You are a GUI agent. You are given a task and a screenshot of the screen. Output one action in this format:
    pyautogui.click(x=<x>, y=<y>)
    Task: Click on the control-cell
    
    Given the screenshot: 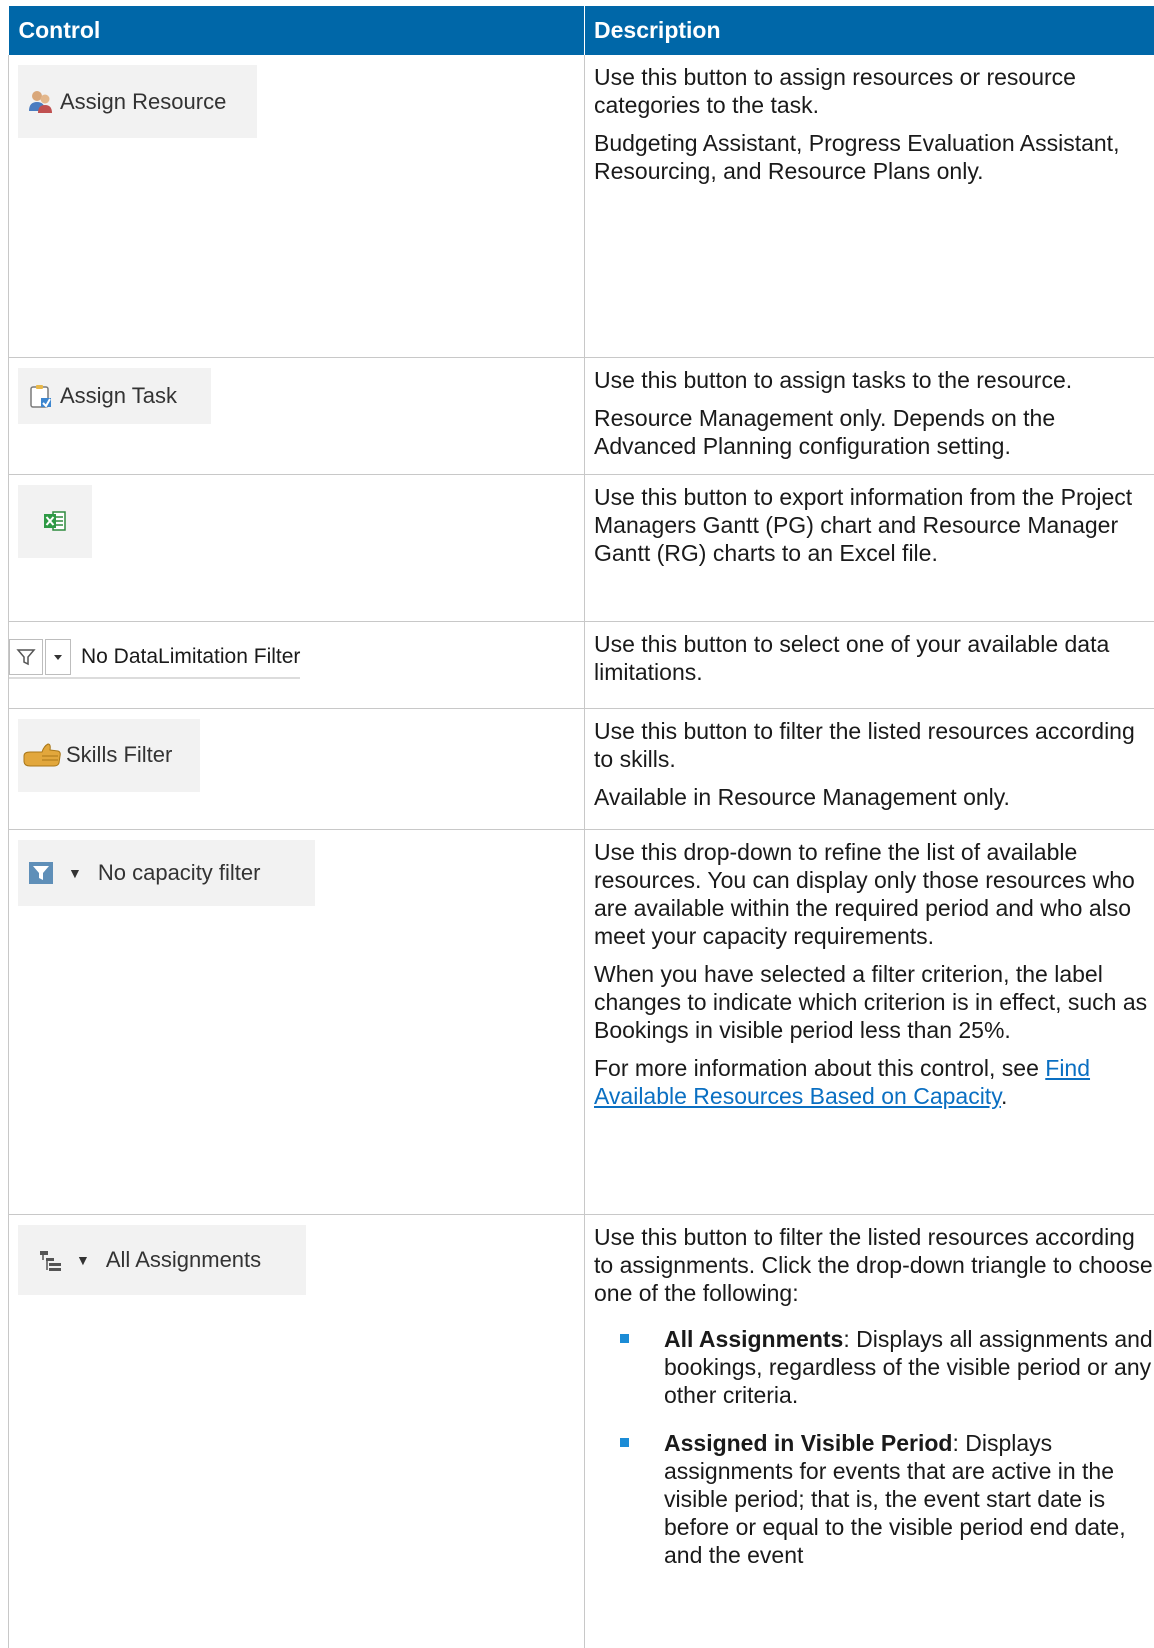 What is the action you would take?
    pyautogui.click(x=297, y=547)
    